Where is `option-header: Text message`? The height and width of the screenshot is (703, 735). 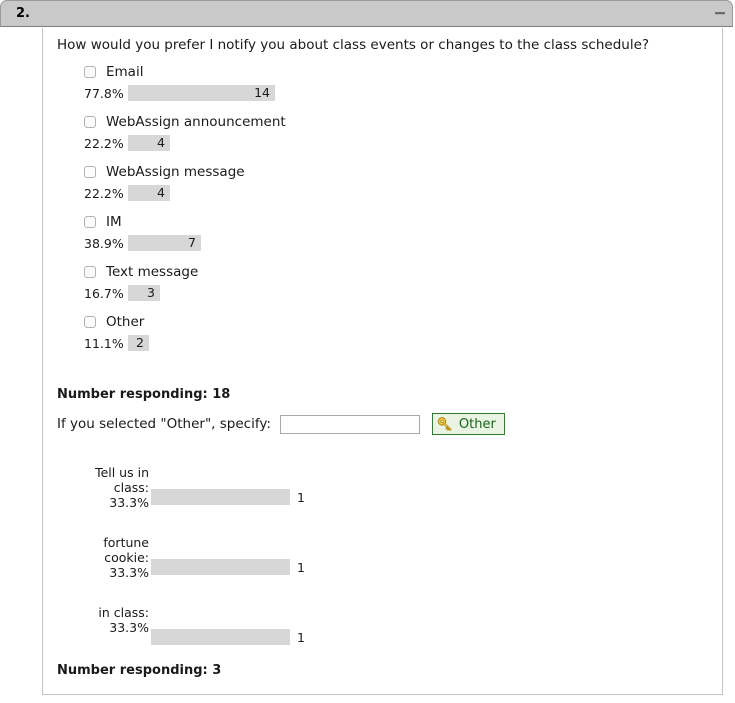 option-header: Text message is located at coordinates (141, 272).